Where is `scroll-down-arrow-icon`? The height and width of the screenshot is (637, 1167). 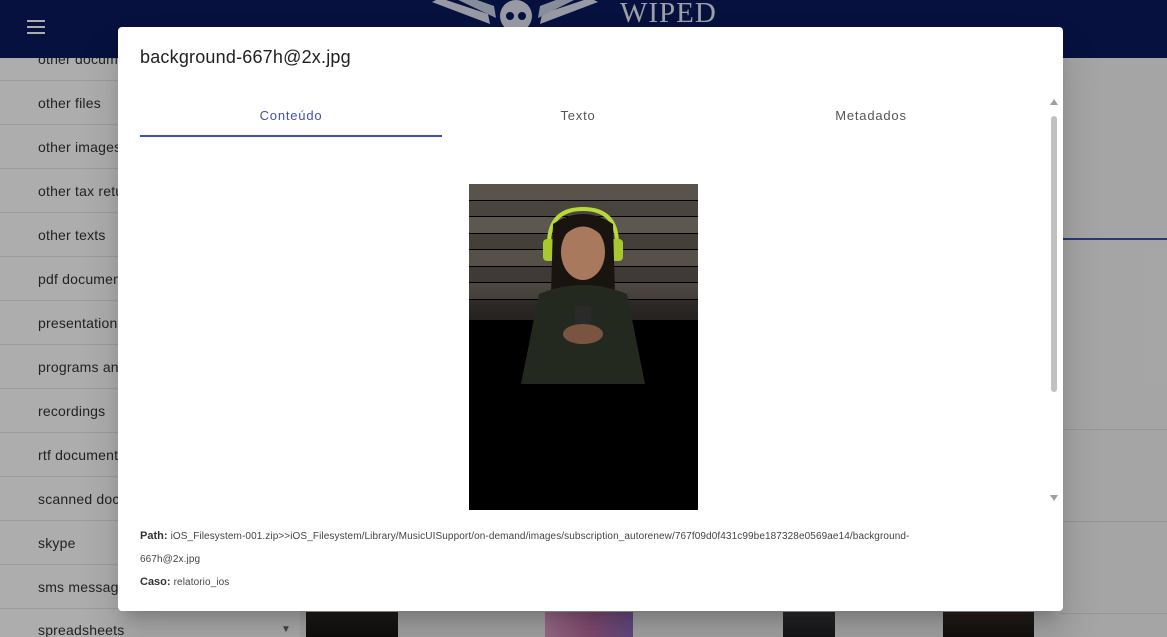
scroll-down-arrow-icon is located at coordinates (1054, 498).